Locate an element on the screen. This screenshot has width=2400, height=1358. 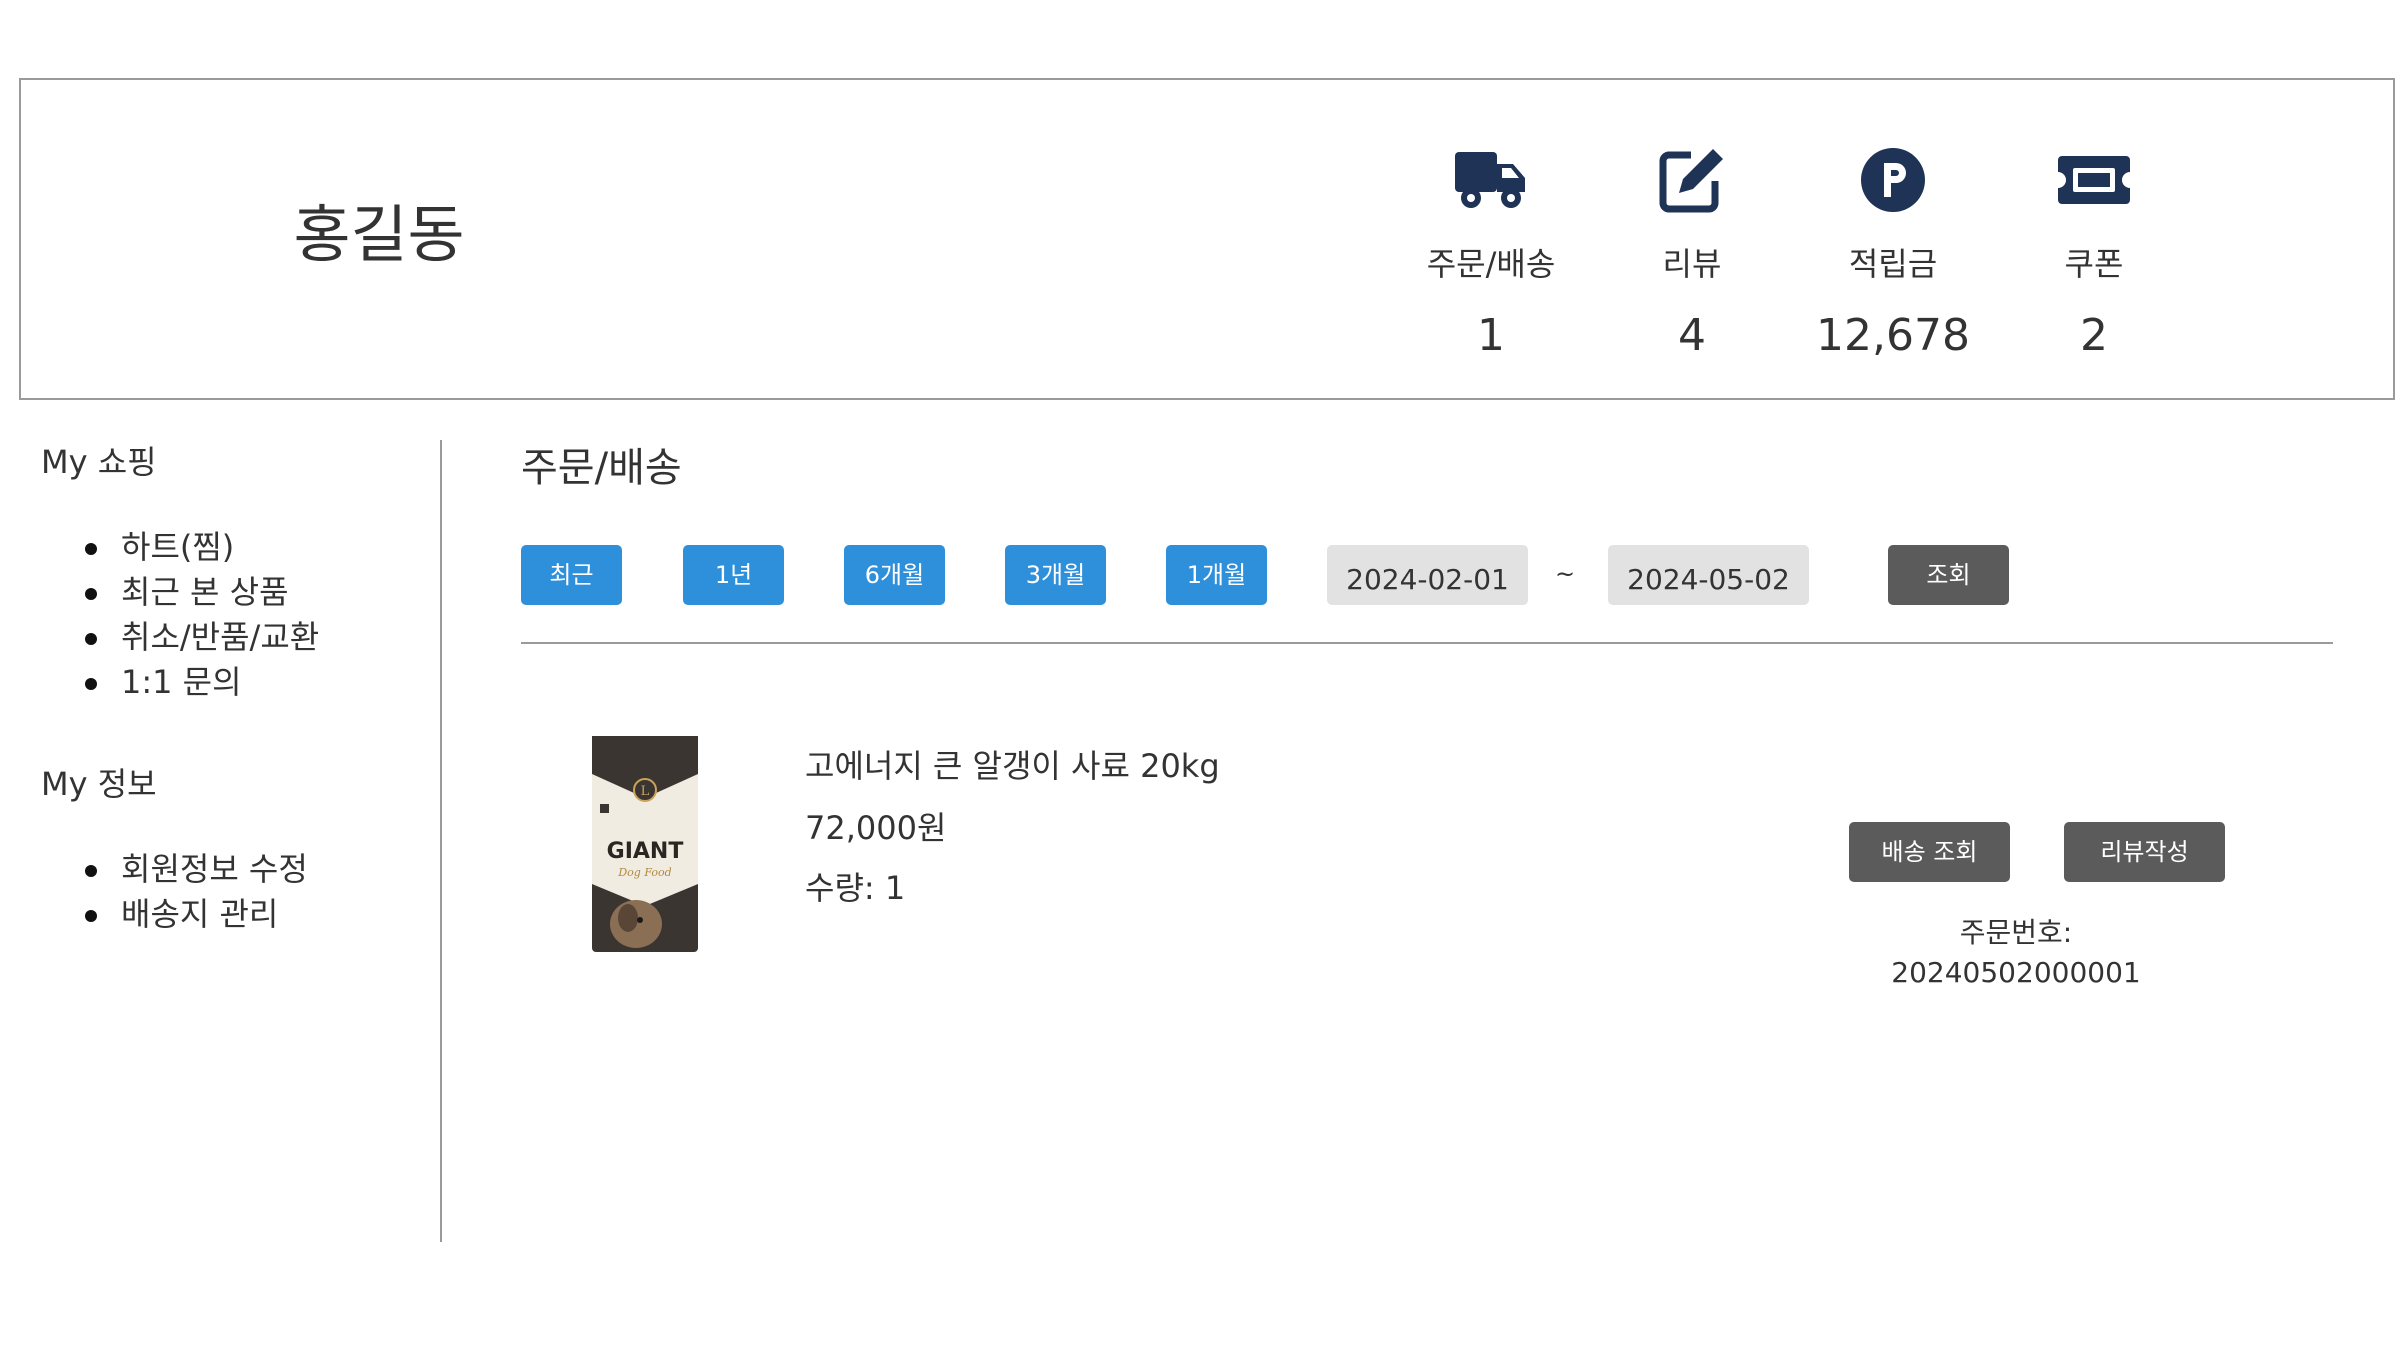
write-review-button: 리뷰작성 is located at coordinates (2144, 852).